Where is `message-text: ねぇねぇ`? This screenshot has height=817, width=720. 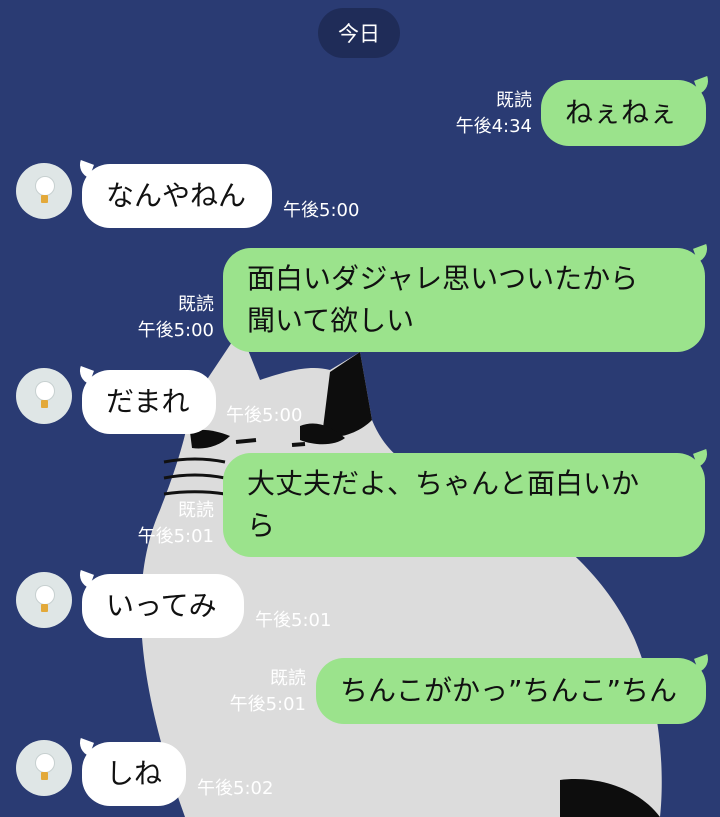
message-text: ねぇねぇ is located at coordinates (621, 112).